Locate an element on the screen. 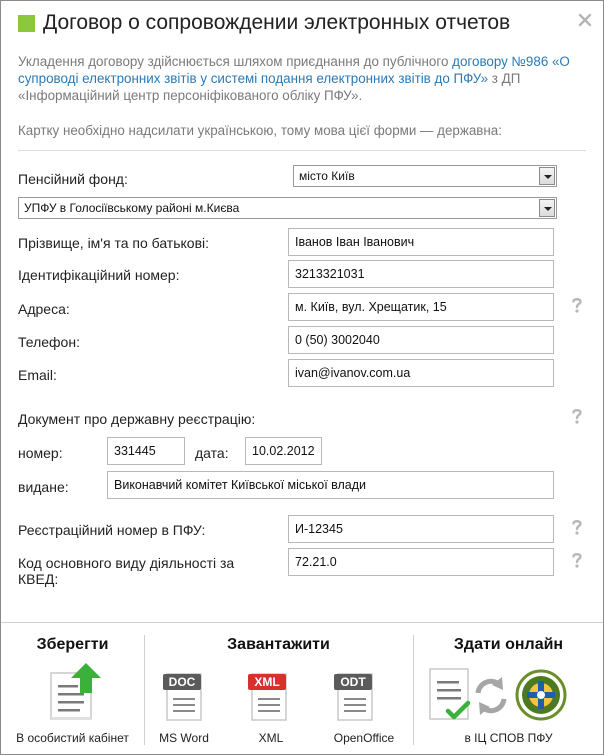 This screenshot has height=755, width=604. ms-word-label: MS Word is located at coordinates (184, 738).